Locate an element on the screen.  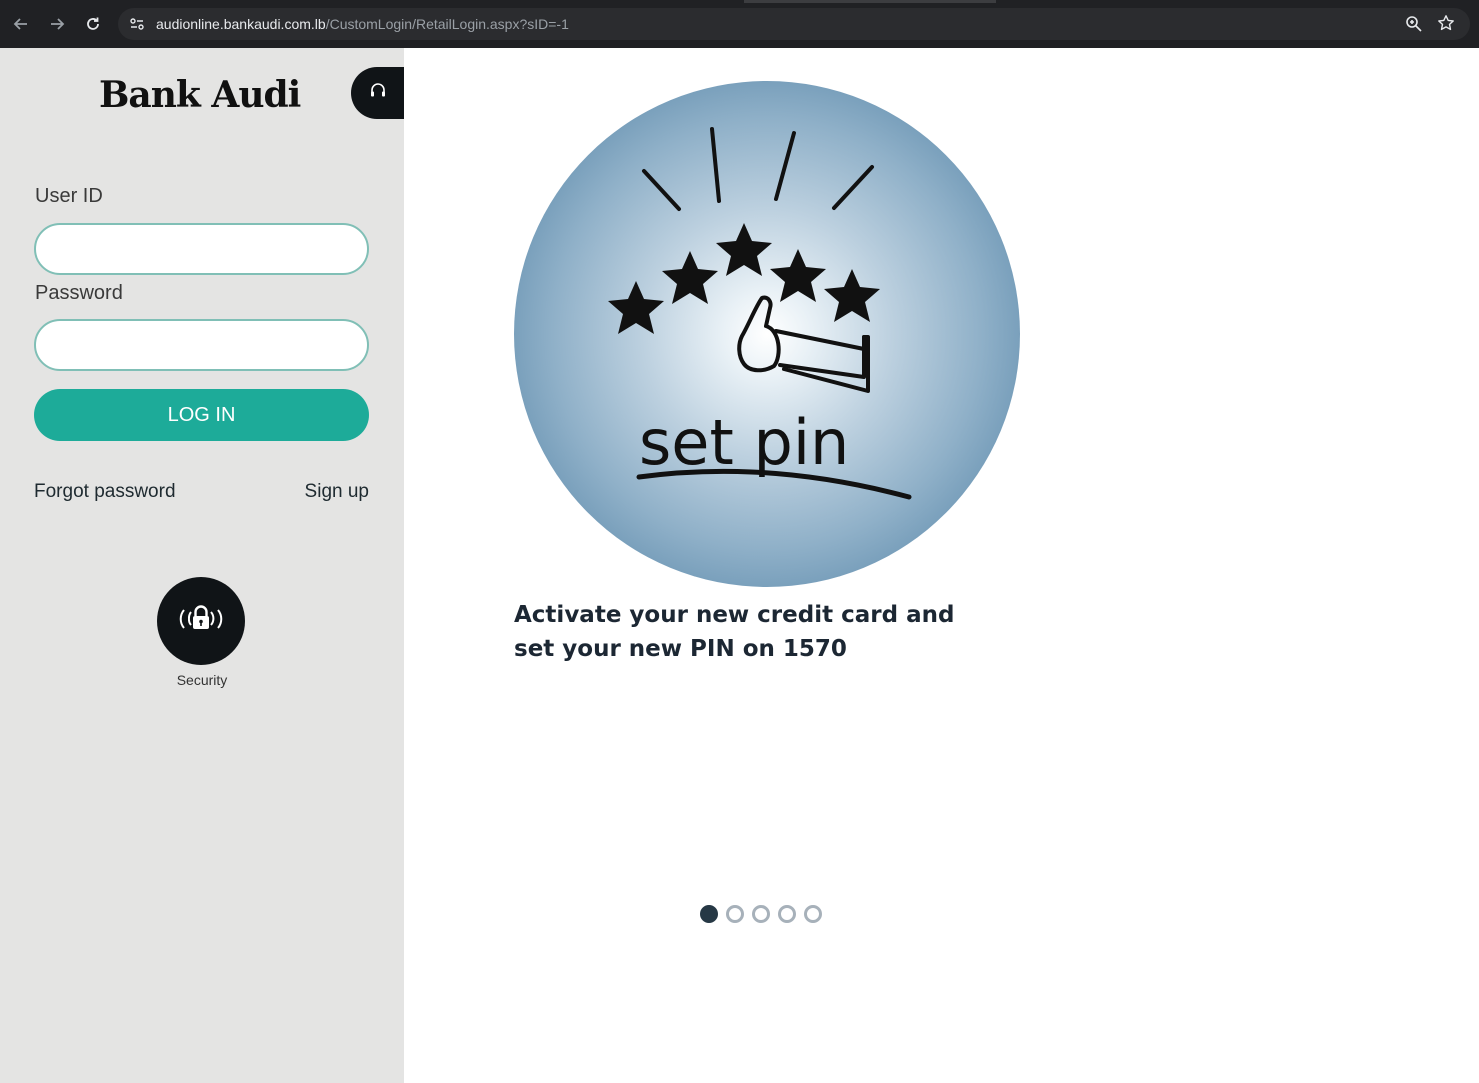
bookmark-star-icon is located at coordinates (1446, 24).